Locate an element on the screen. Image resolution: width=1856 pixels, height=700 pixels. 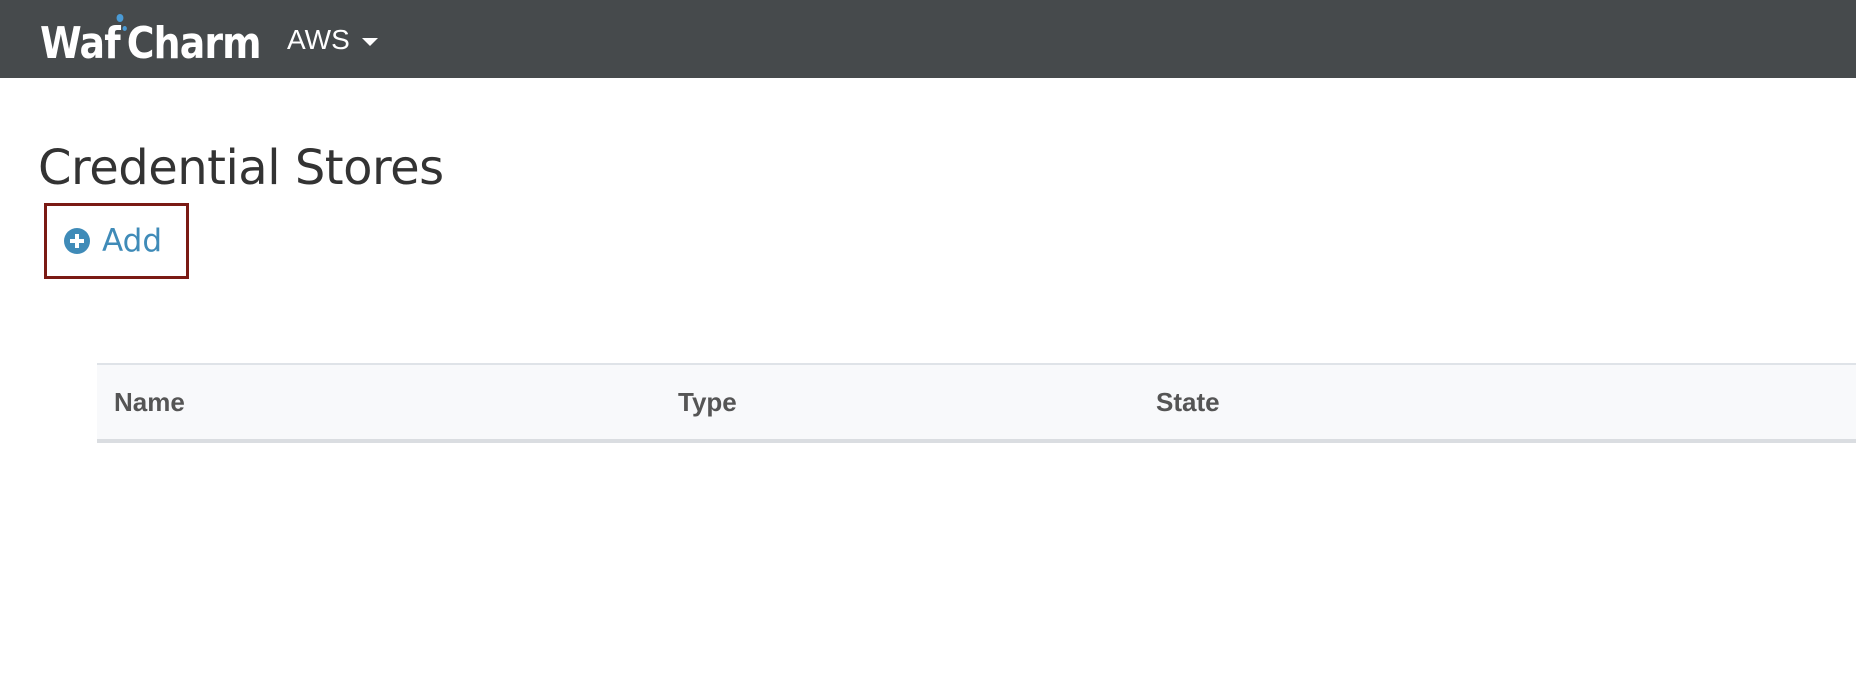
add-button-label: Add is located at coordinates (132, 241).